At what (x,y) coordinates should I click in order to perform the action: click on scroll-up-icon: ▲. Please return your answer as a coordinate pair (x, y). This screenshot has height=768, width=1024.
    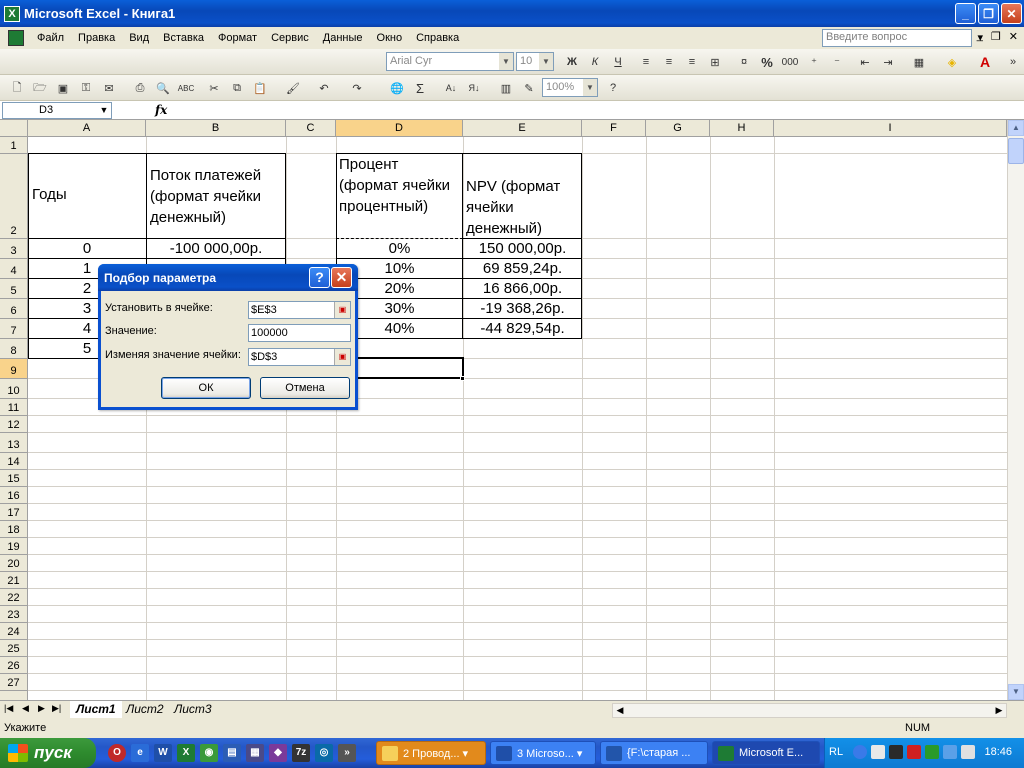
    Looking at the image, I should click on (1016, 128).